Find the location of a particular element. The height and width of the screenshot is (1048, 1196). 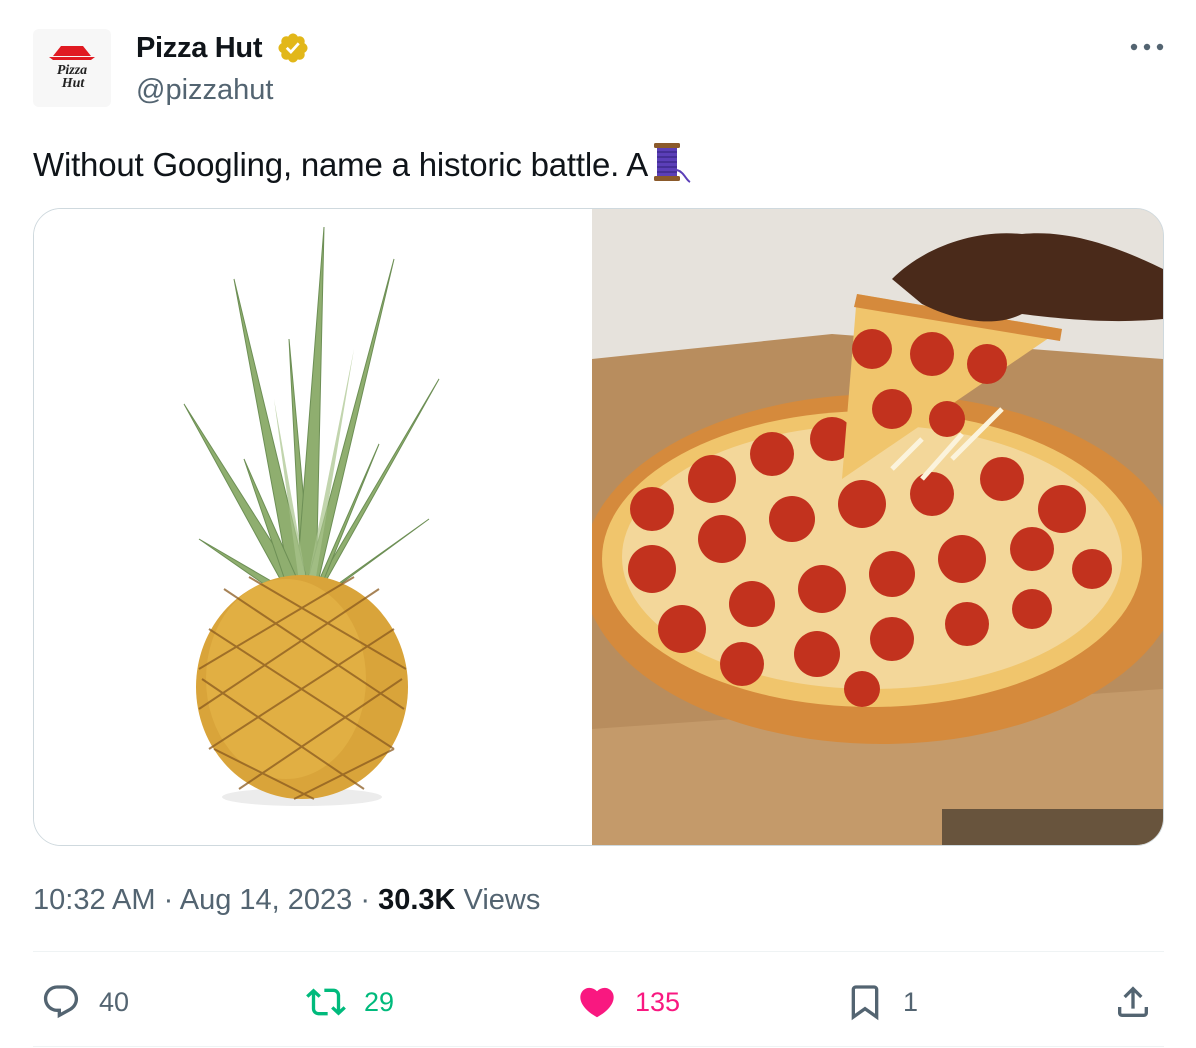

more-icon is located at coordinates (1147, 47).